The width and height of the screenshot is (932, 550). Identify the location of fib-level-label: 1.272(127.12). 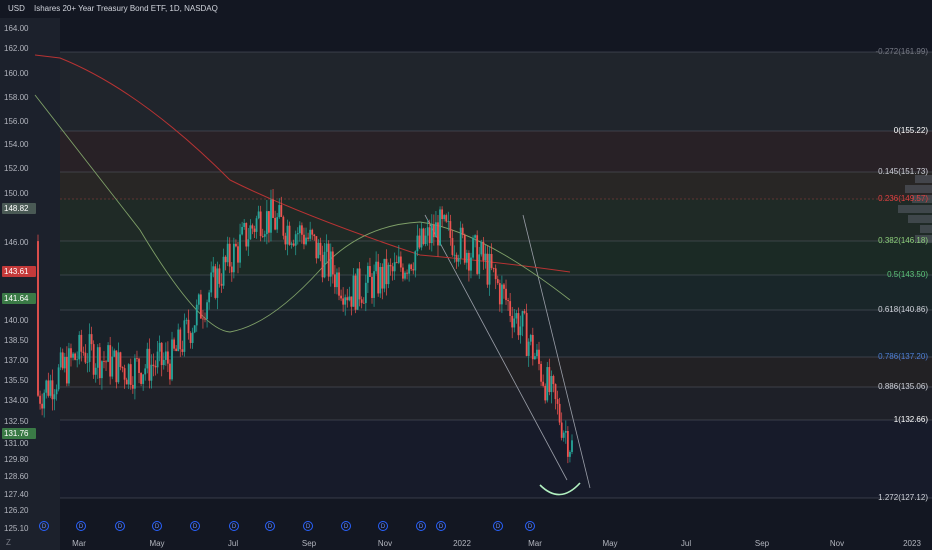
(903, 497).